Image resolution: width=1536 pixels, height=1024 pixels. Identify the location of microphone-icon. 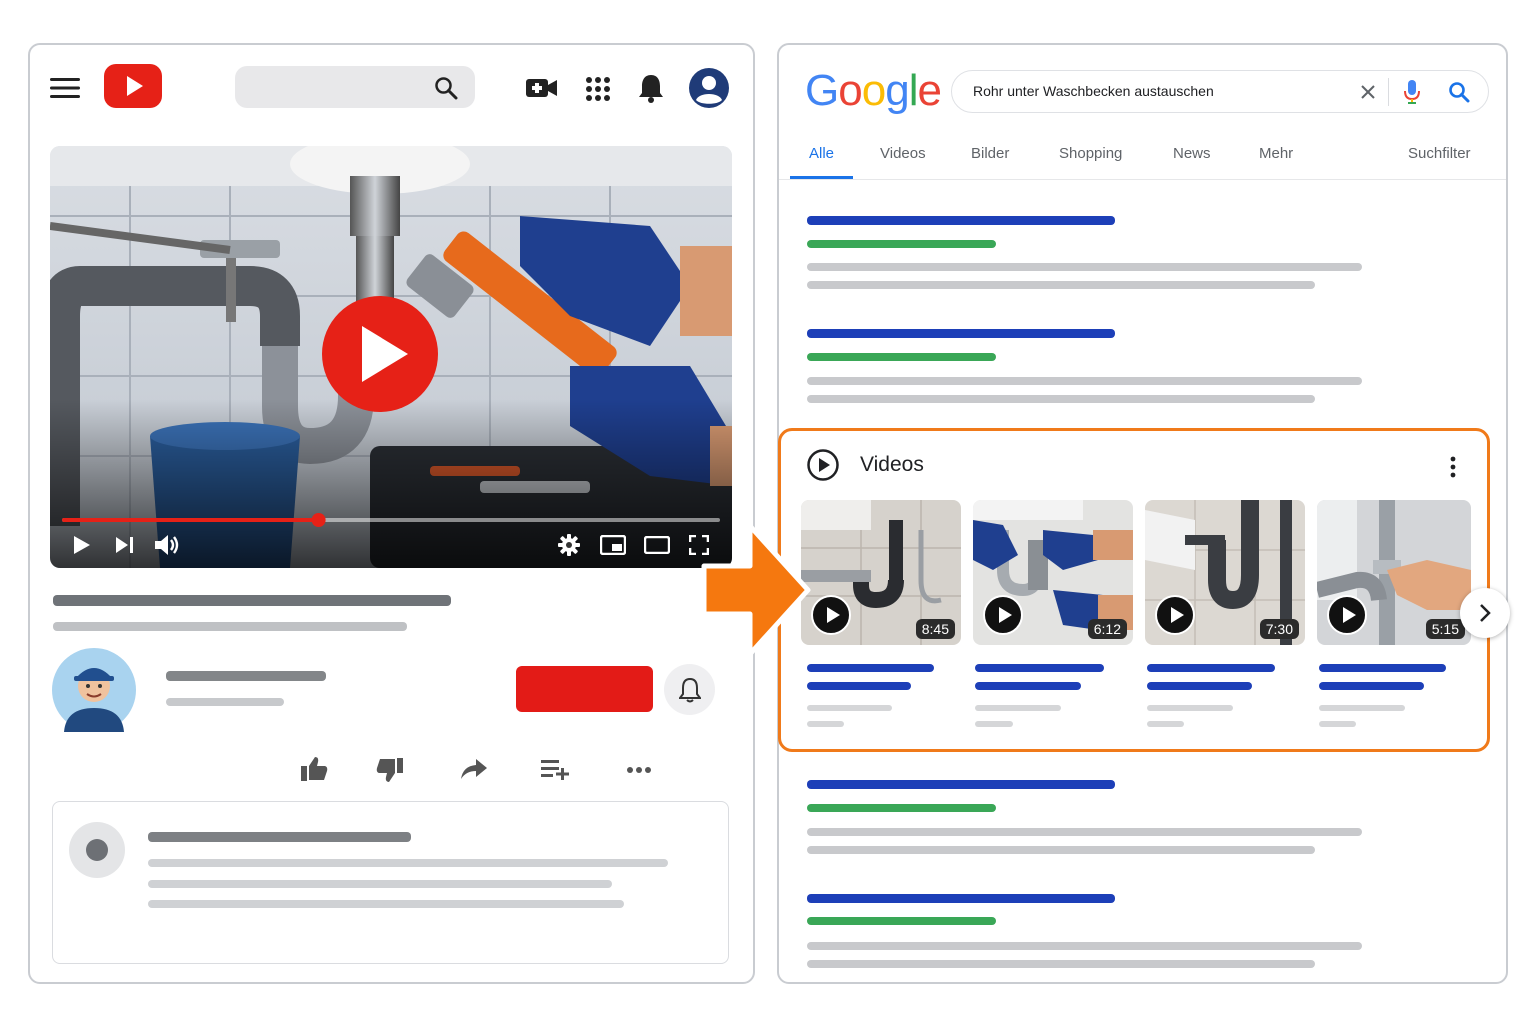
(1412, 92).